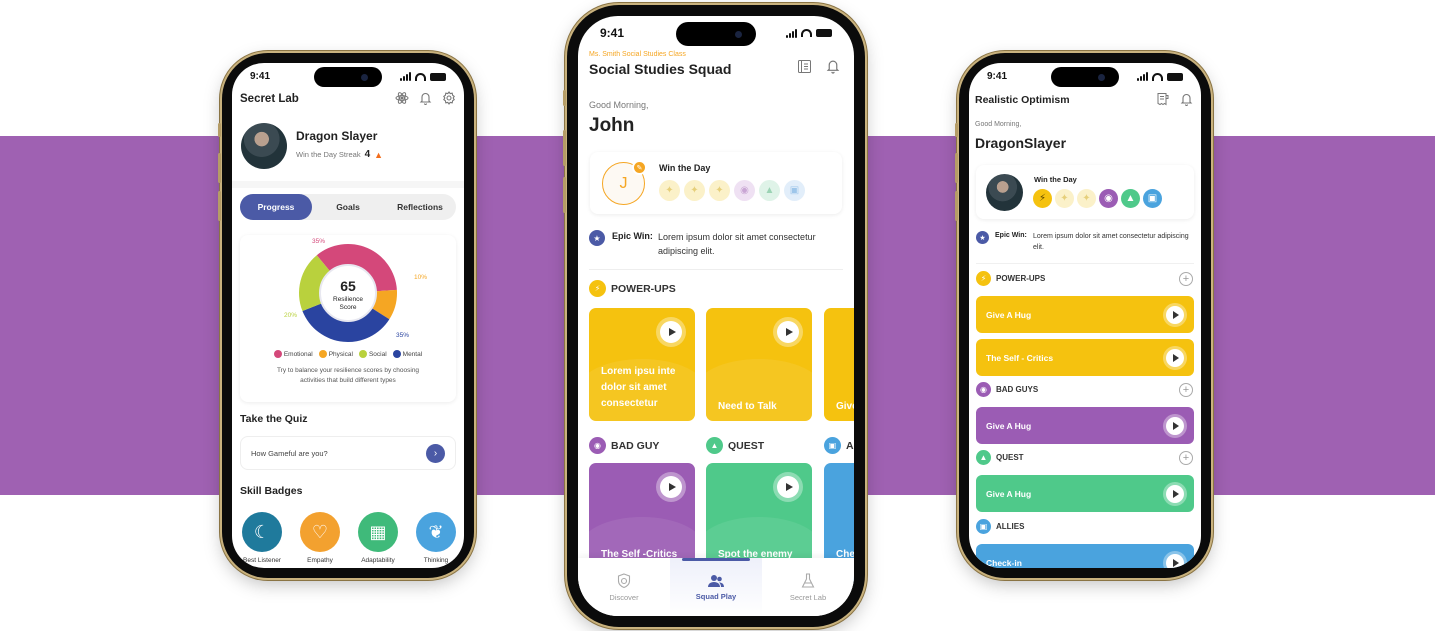 The width and height of the screenshot is (1435, 631). What do you see at coordinates (1186, 279) in the screenshot?
I see `add-powerup-button: +` at bounding box center [1186, 279].